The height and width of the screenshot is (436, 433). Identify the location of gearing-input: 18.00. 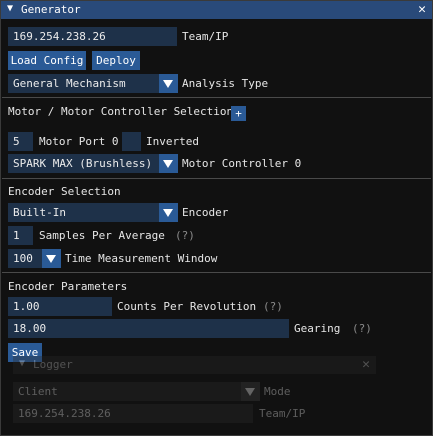
(148, 328).